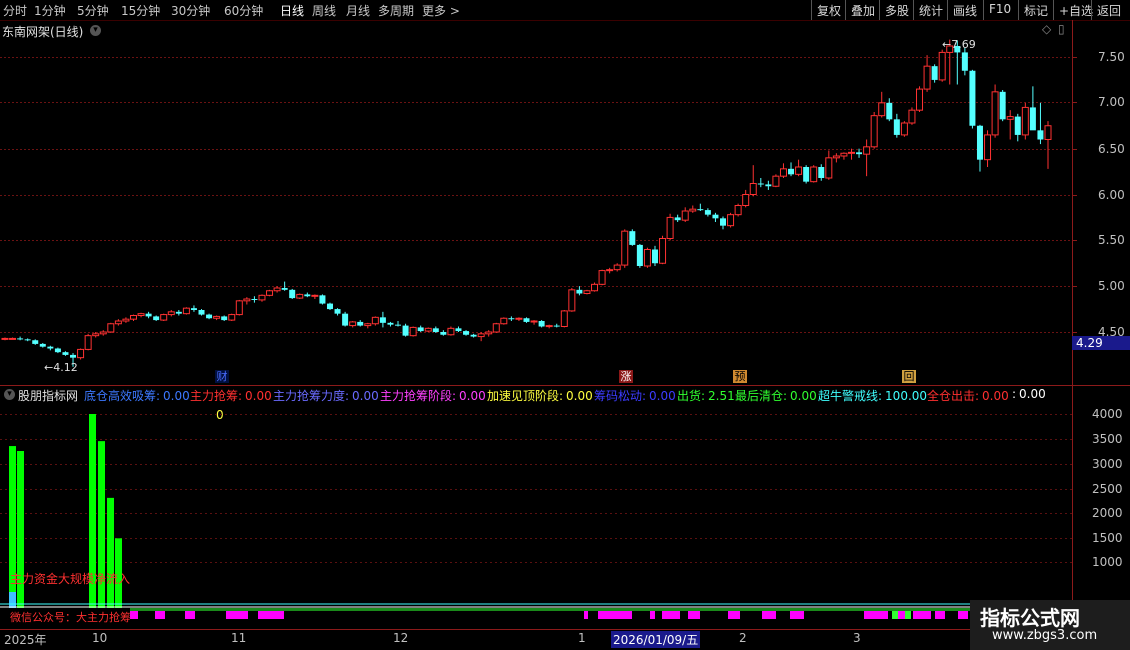  What do you see at coordinates (964, 10) in the screenshot?
I see `toolbar-button-4: 画线` at bounding box center [964, 10].